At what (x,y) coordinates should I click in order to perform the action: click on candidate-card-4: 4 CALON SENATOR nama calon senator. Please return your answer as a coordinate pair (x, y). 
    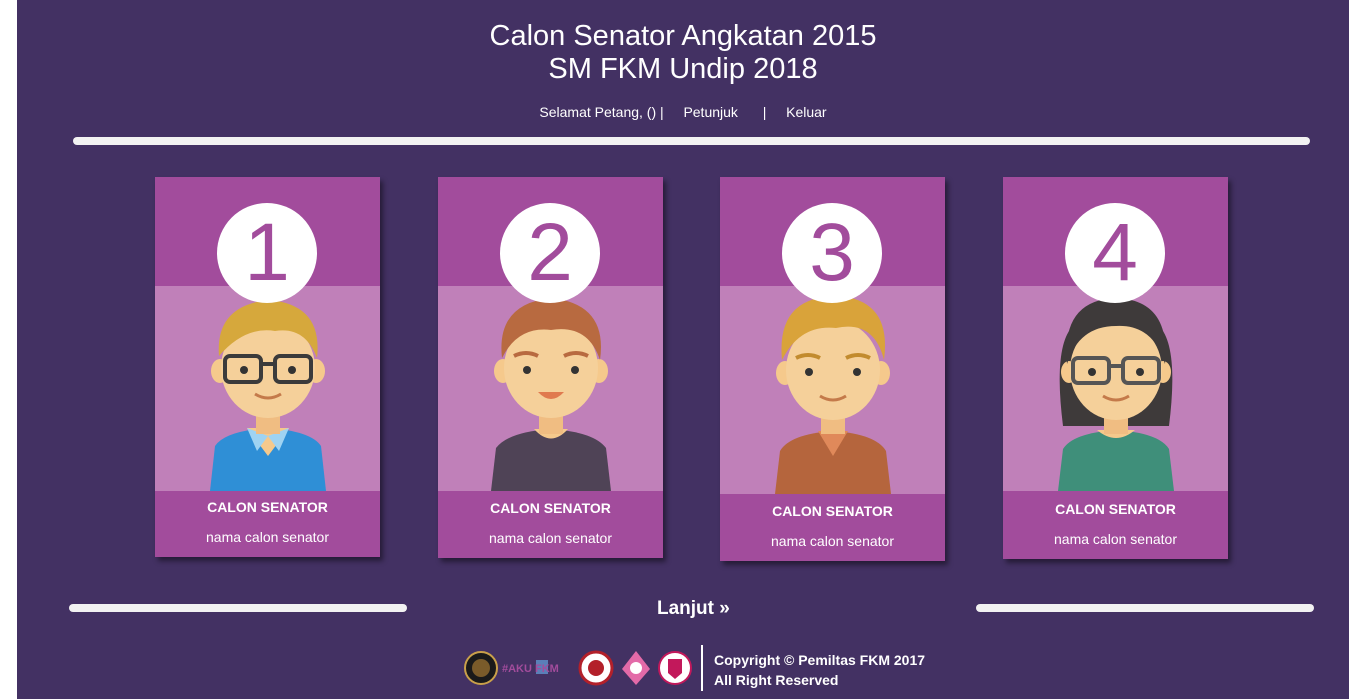
    Looking at the image, I should click on (1115, 368).